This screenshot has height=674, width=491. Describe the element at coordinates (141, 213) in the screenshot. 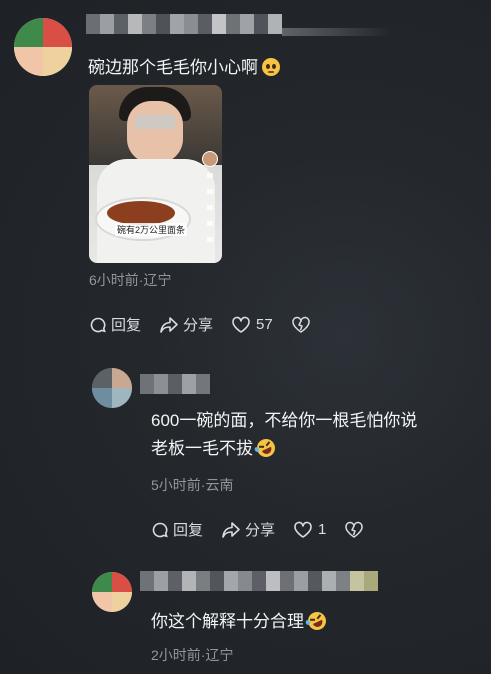

I see `bowl-food` at that location.